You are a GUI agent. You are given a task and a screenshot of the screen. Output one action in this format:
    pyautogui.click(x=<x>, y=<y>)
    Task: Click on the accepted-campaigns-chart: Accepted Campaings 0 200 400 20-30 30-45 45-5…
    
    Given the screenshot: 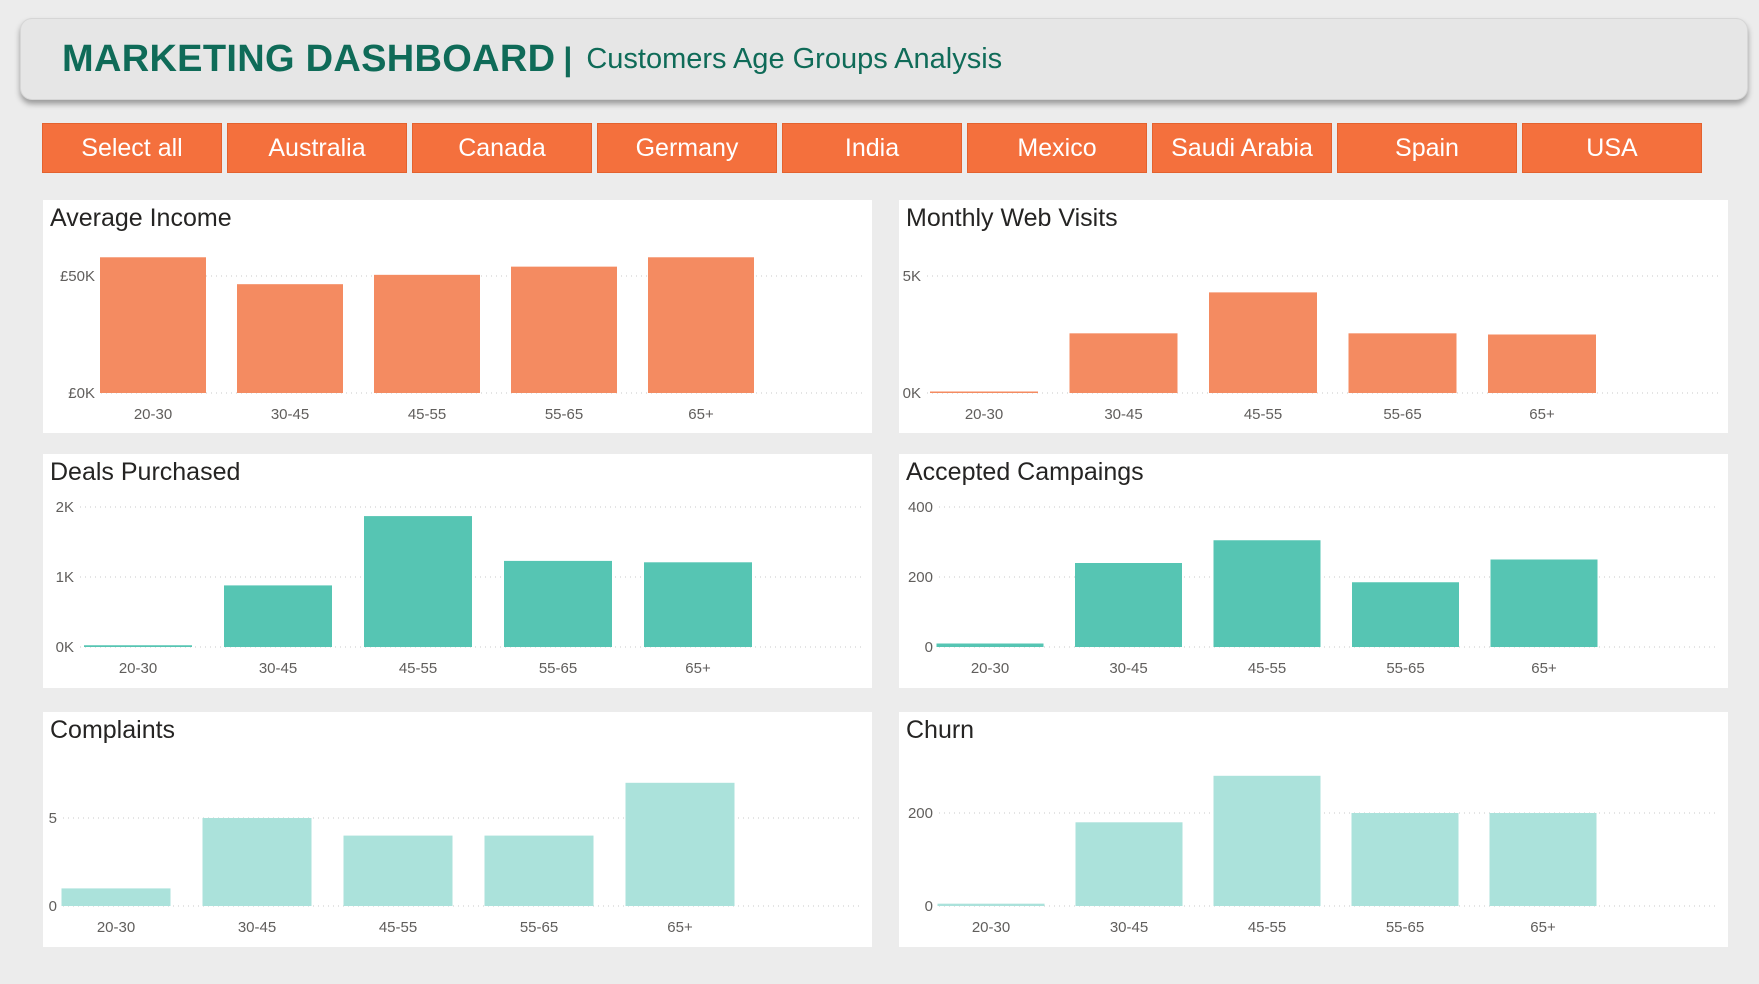 What is the action you would take?
    pyautogui.click(x=1313, y=571)
    